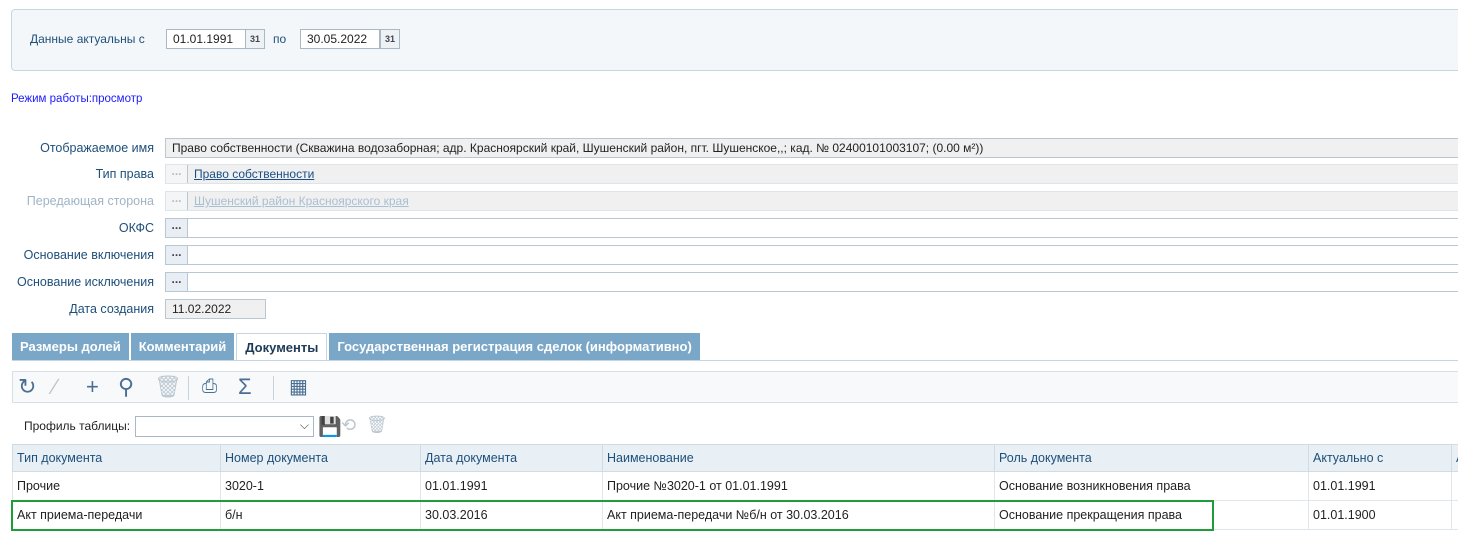 This screenshot has height=551, width=1458. Describe the element at coordinates (349, 425) in the screenshot. I see `reset-profile-icon: ⟲` at that location.